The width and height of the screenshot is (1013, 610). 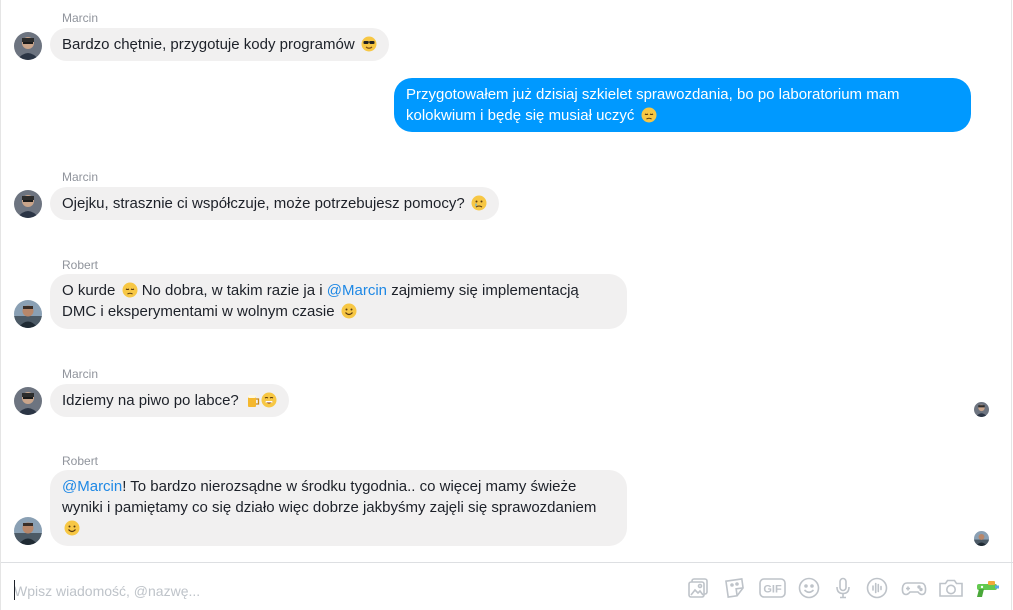 I want to click on sunglasses-face-emoji, so click(x=369, y=44).